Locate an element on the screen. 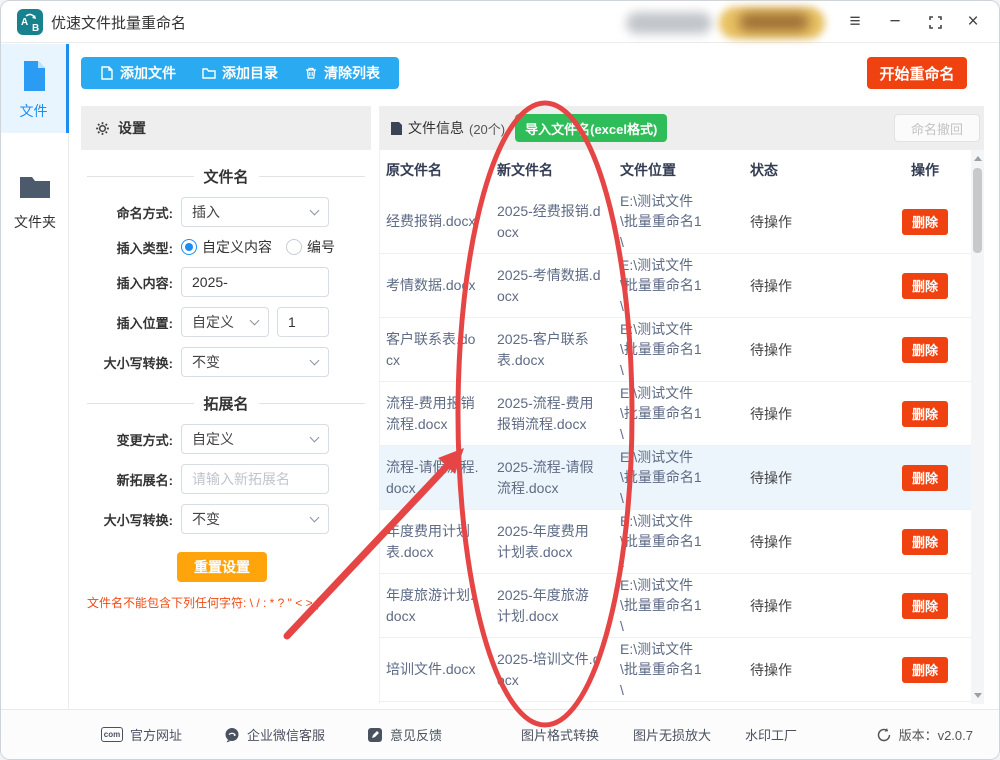 The width and height of the screenshot is (1000, 760). naming-method-row: 命名方式: 插入 is located at coordinates (226, 212).